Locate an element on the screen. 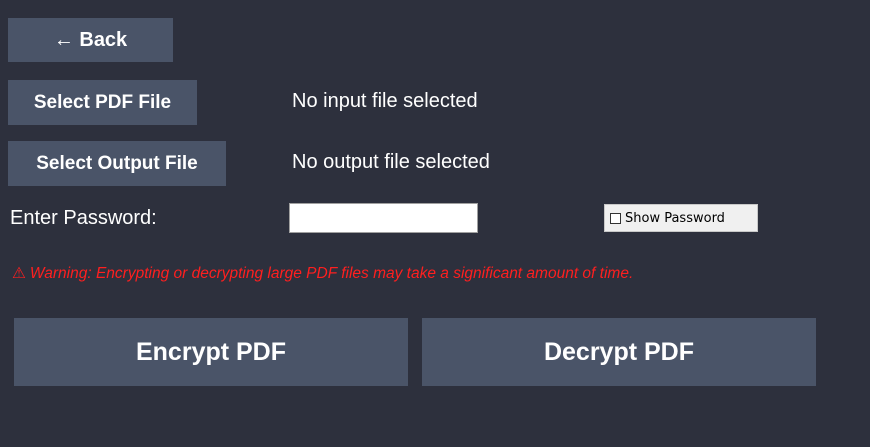  decrypt-pdf-button: Decrypt PDF is located at coordinates (619, 352).